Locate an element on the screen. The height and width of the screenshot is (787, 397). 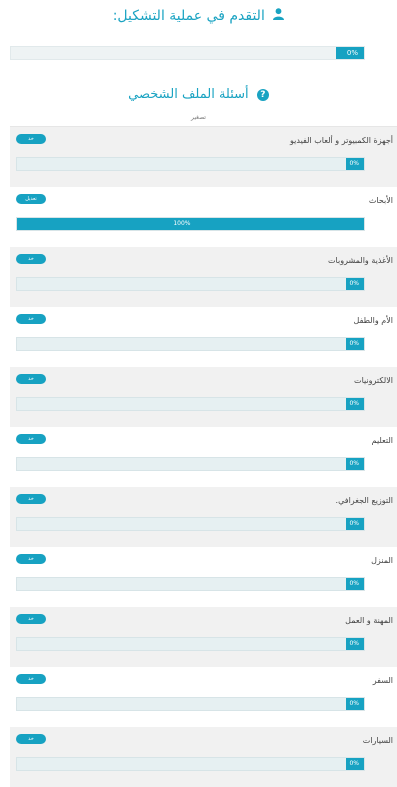
progress-header: التقدم في عملية التشكيل: is located at coordinates (198, 19).